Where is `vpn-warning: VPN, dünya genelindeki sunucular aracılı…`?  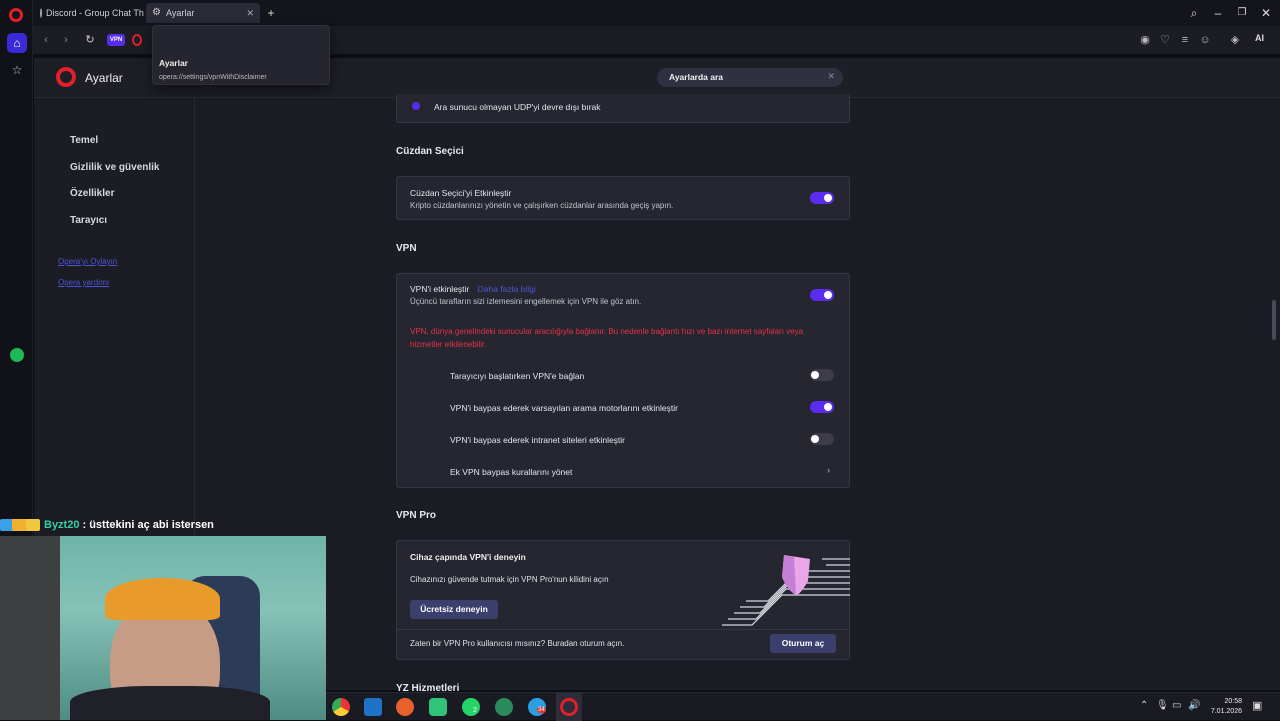
vpn-warning: VPN, dünya genelindeki sunucular aracılı… is located at coordinates (607, 338).